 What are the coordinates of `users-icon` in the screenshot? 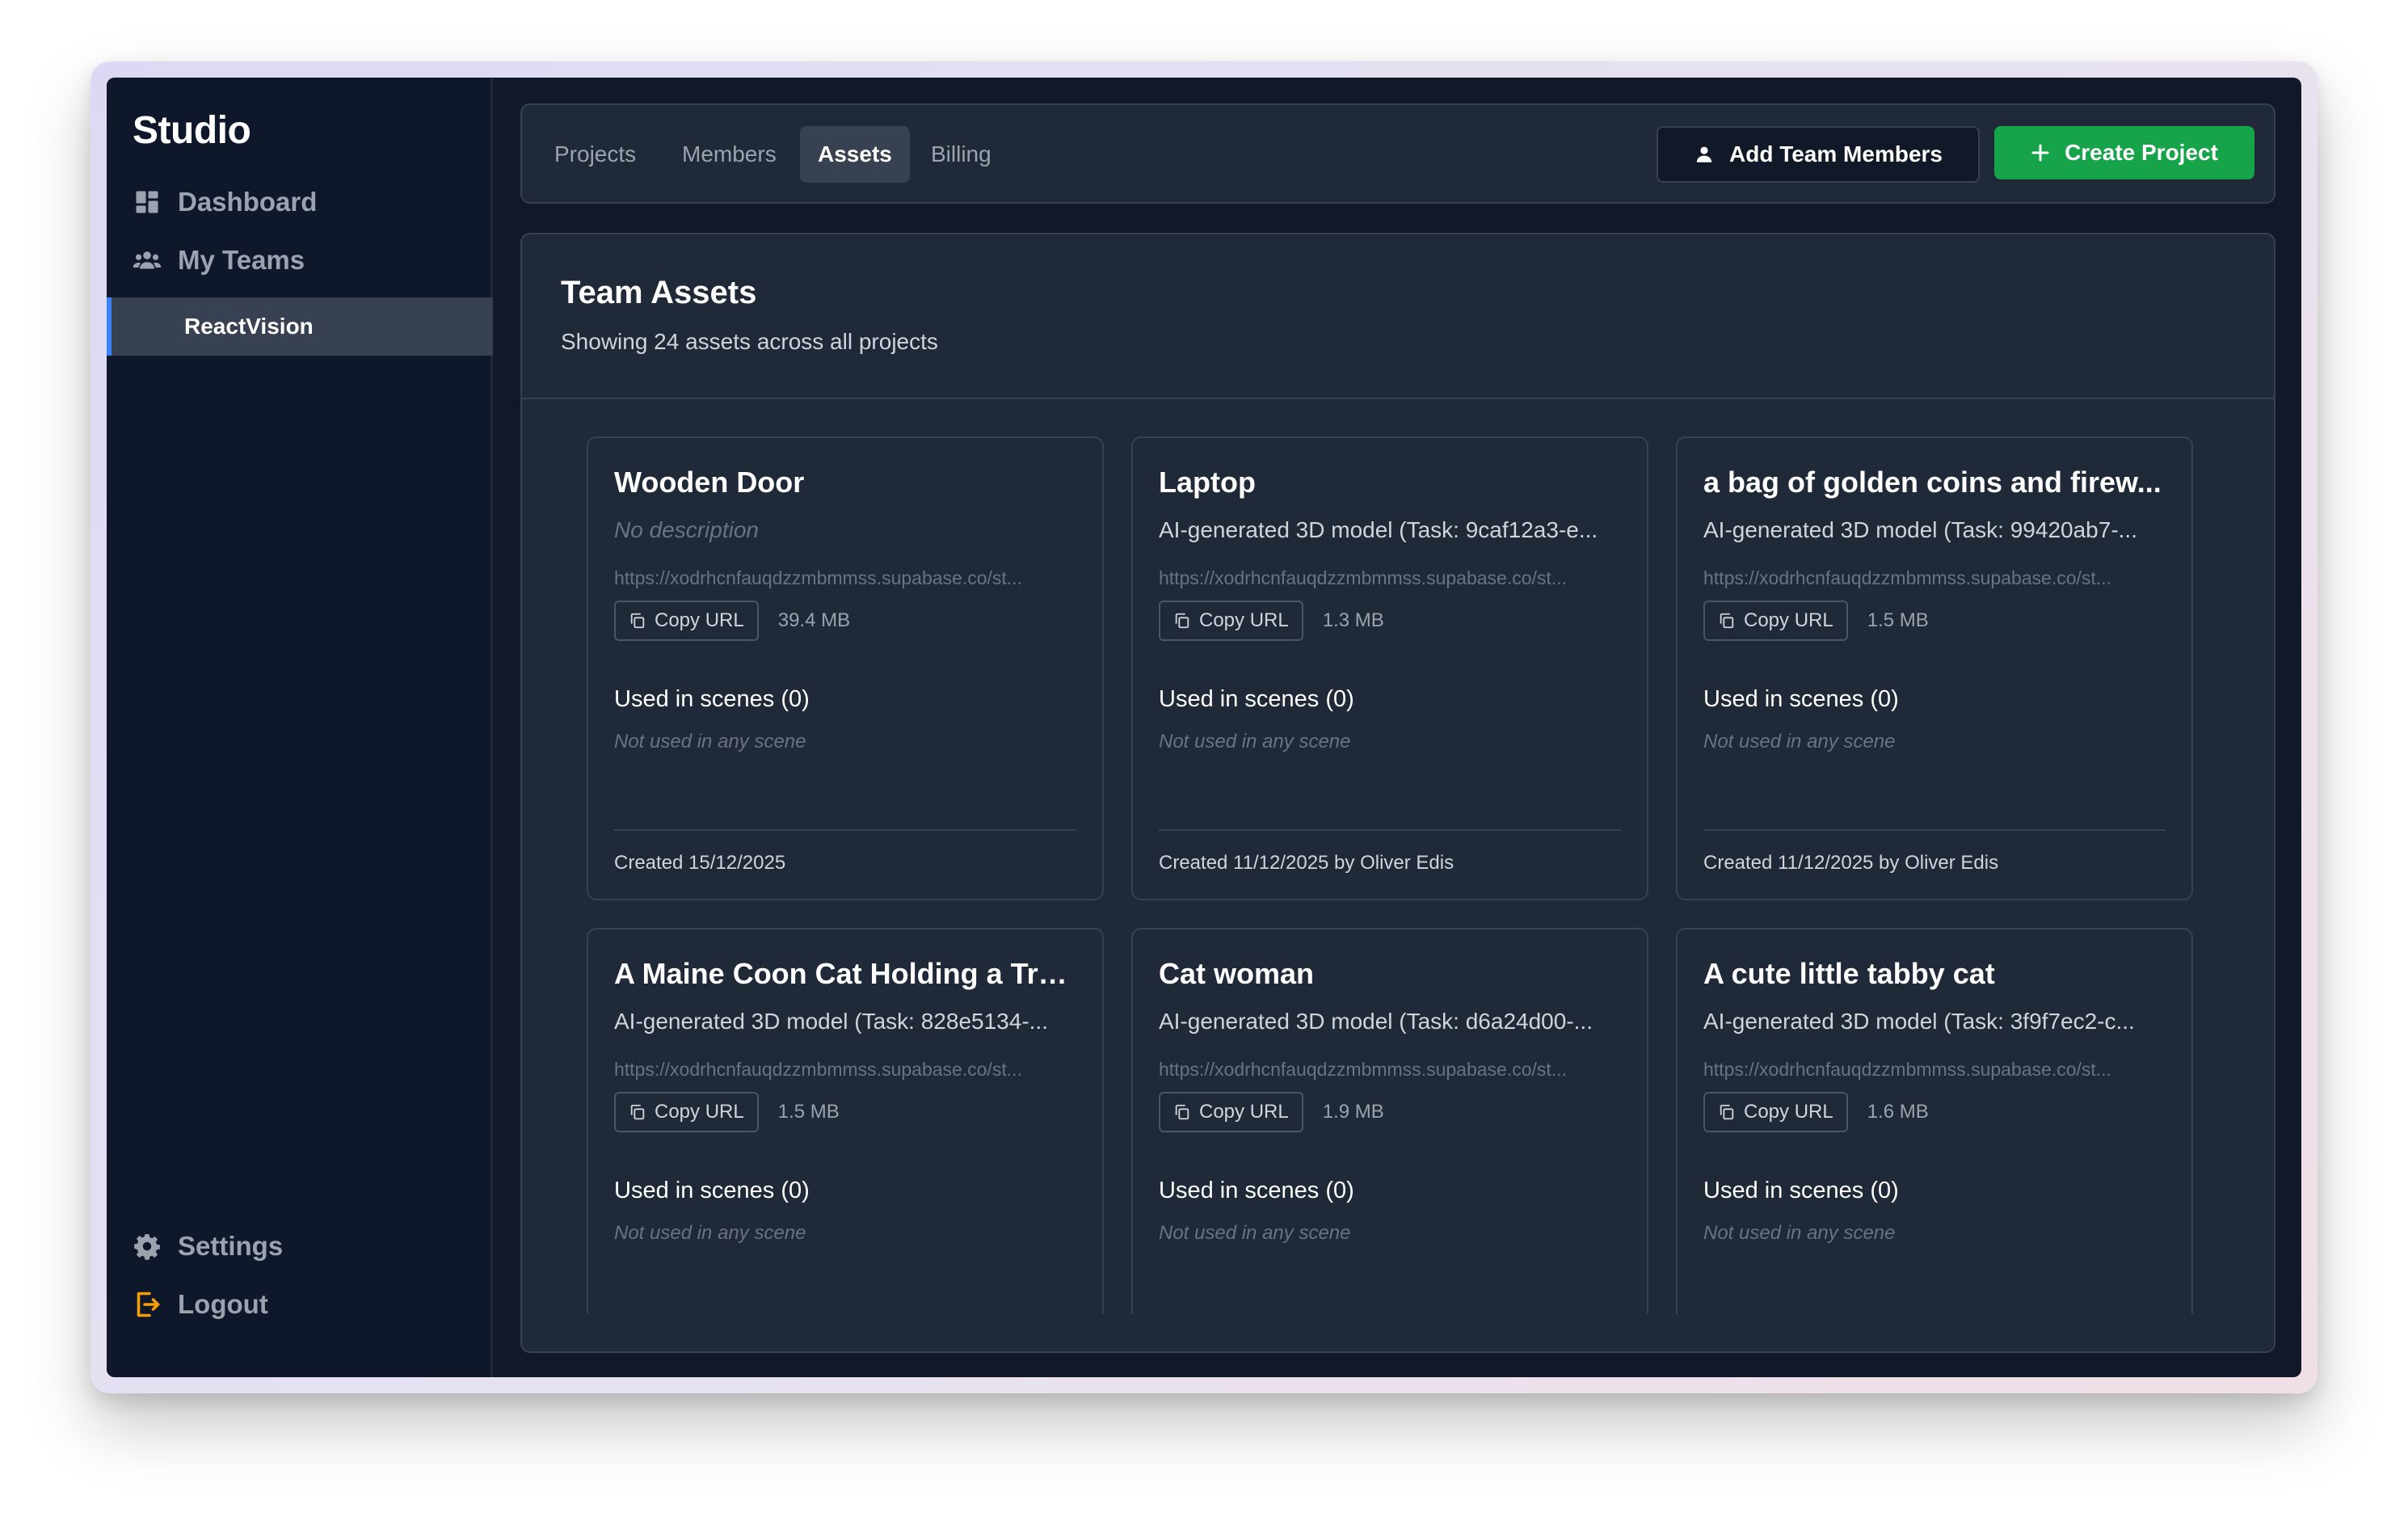 It's located at (147, 260).